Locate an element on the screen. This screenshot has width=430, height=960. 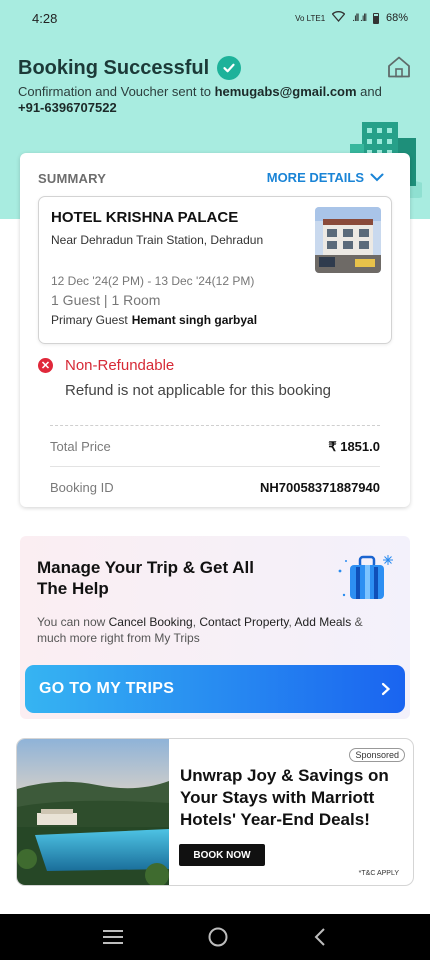
hotel-photo is located at coordinates (348, 240).